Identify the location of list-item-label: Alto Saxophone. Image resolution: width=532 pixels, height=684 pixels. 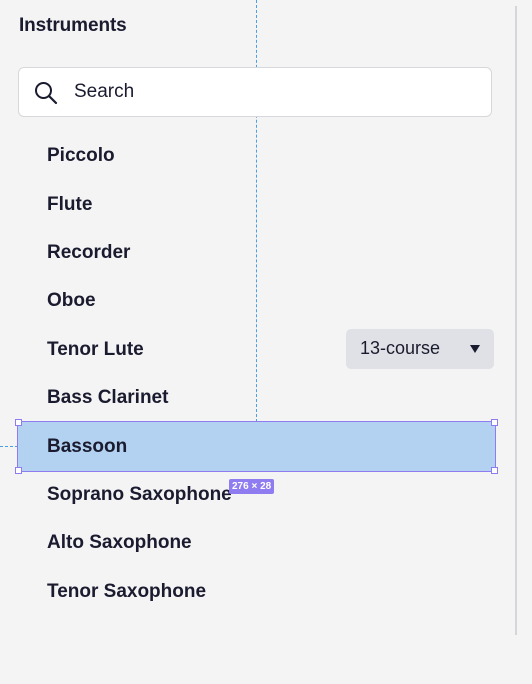
(119, 543).